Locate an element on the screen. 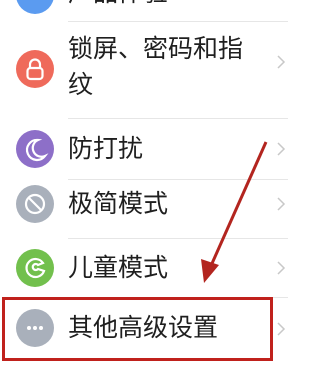  settings-item-kids-label: 儿童模式 is located at coordinates (118, 267).